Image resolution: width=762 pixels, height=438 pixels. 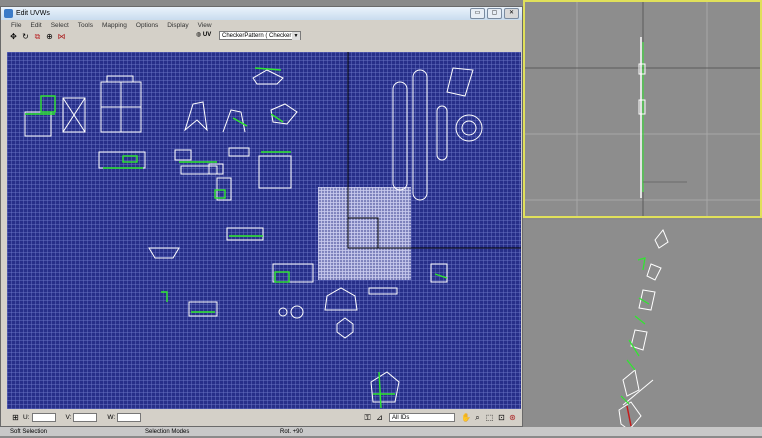 What do you see at coordinates (477, 417) in the screenshot?
I see `zoom-icon: ⌕` at bounding box center [477, 417].